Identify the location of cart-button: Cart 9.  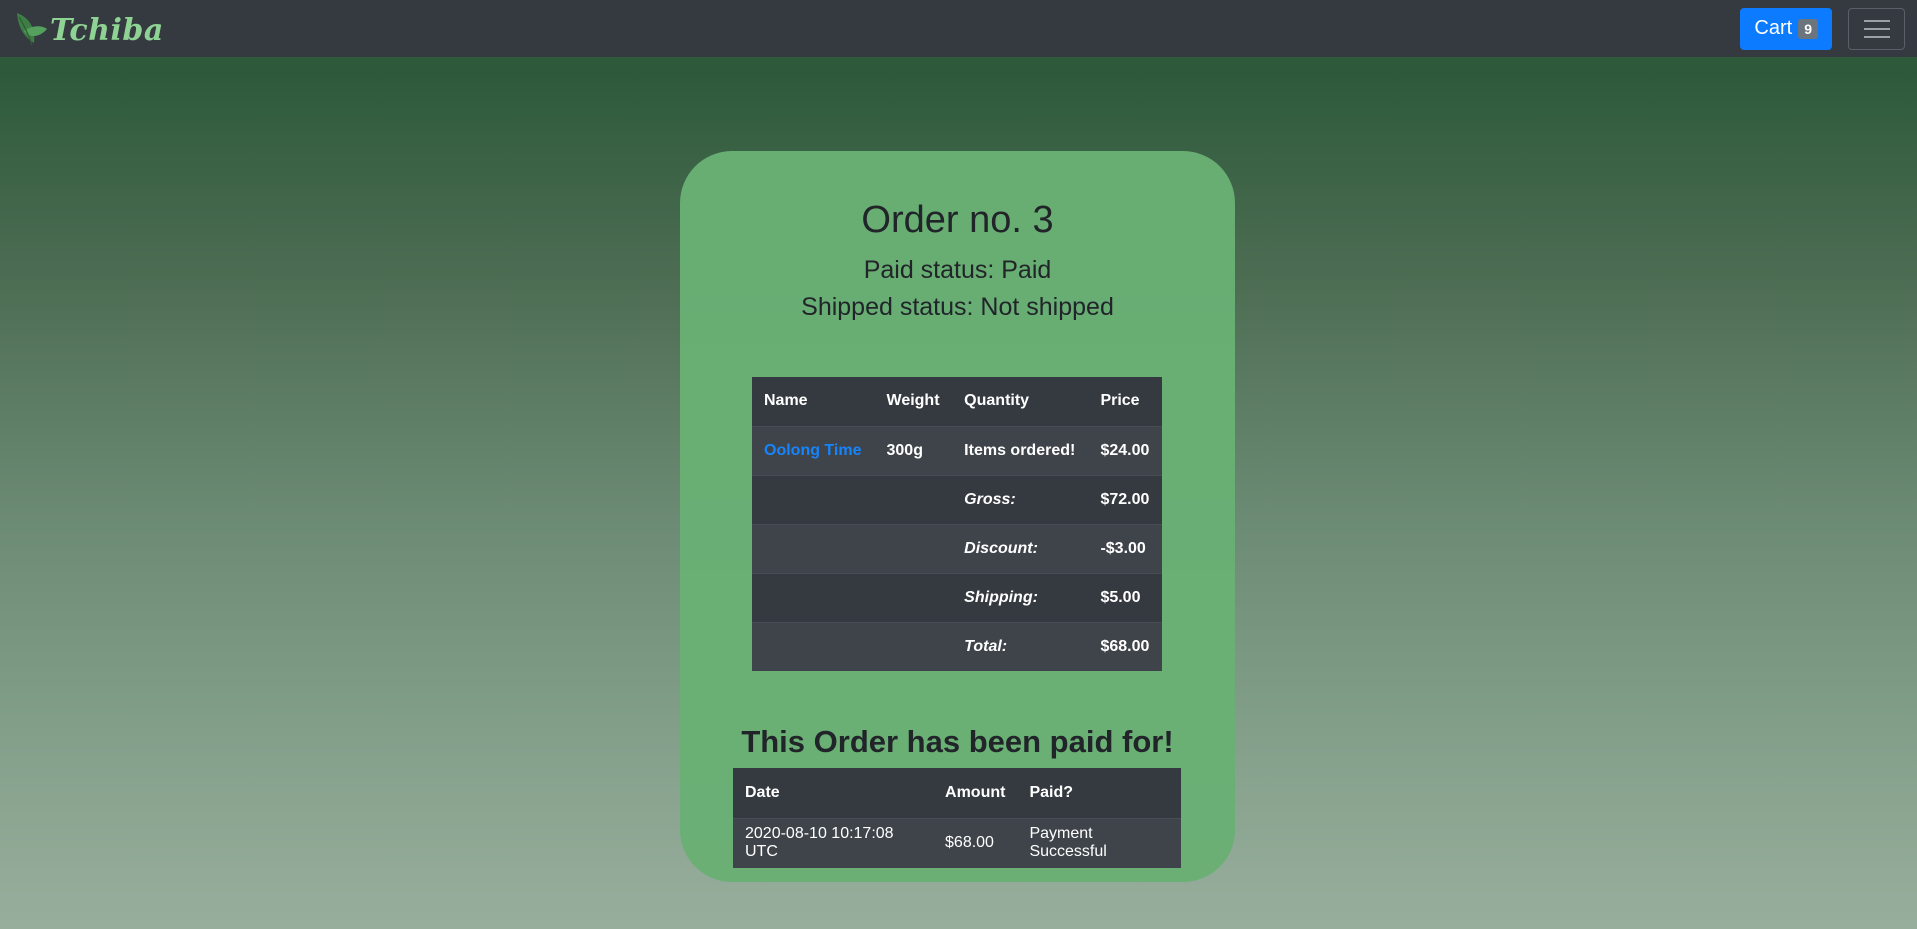
(1786, 28).